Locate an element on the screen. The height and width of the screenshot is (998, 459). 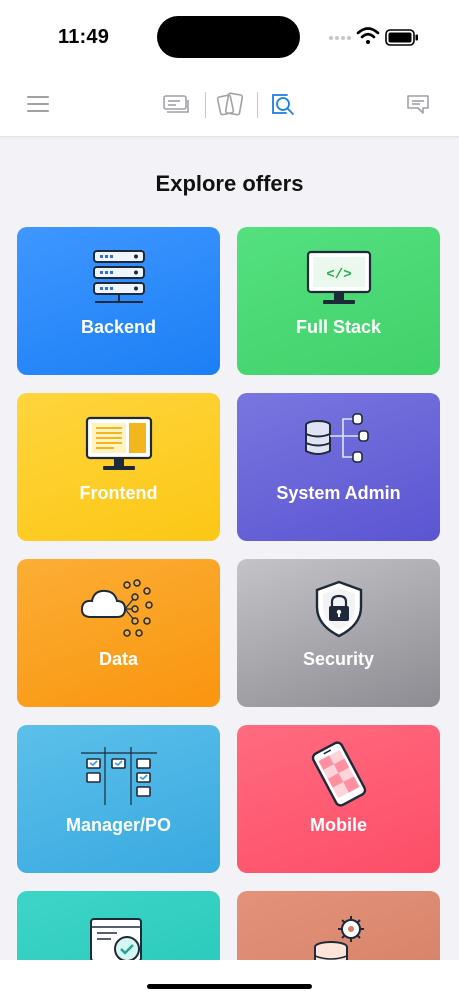
cellular-signal-icon is located at coordinates (340, 38).